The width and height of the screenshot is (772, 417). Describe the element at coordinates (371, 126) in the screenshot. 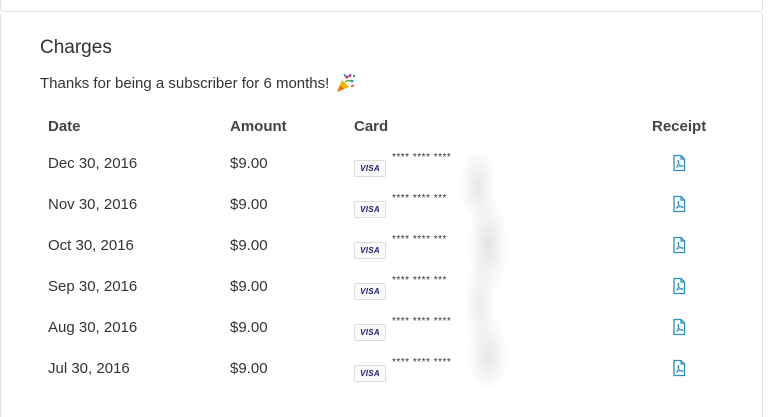

I see `column-header-card: Card` at that location.